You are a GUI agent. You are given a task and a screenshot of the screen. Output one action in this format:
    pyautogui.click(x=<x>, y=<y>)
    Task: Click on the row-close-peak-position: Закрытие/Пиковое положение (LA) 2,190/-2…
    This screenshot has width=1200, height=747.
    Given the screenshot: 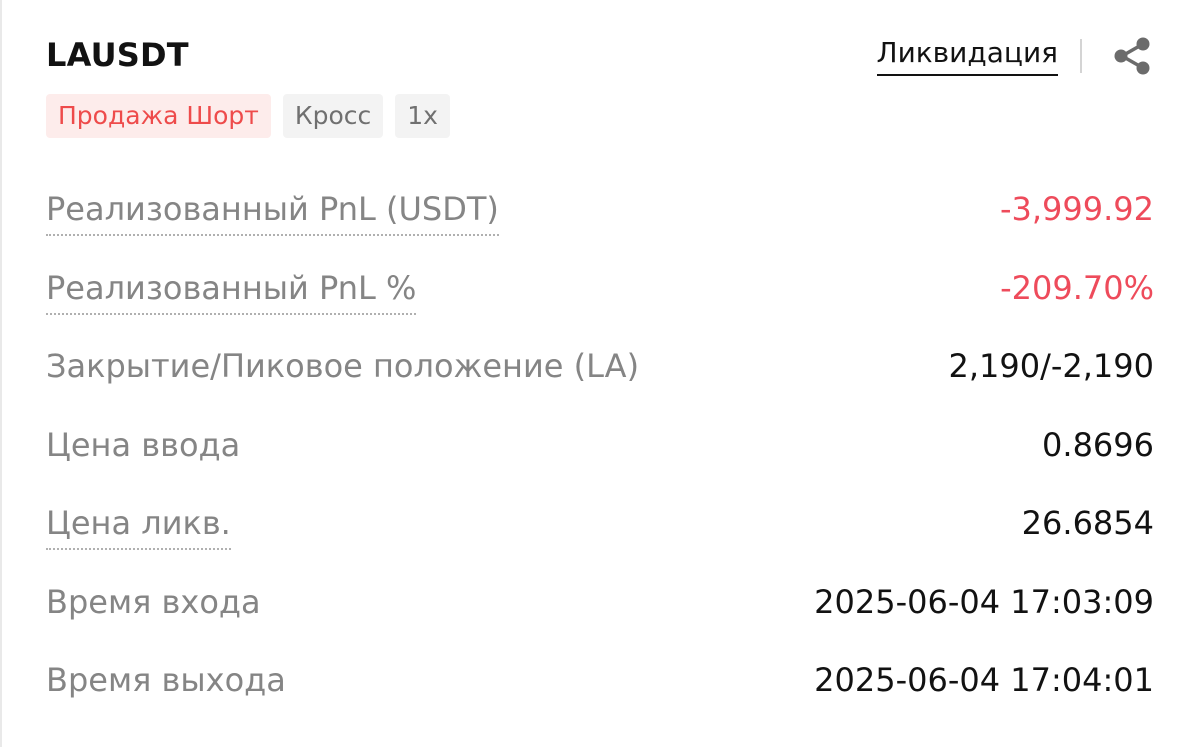 What is the action you would take?
    pyautogui.click(x=600, y=373)
    